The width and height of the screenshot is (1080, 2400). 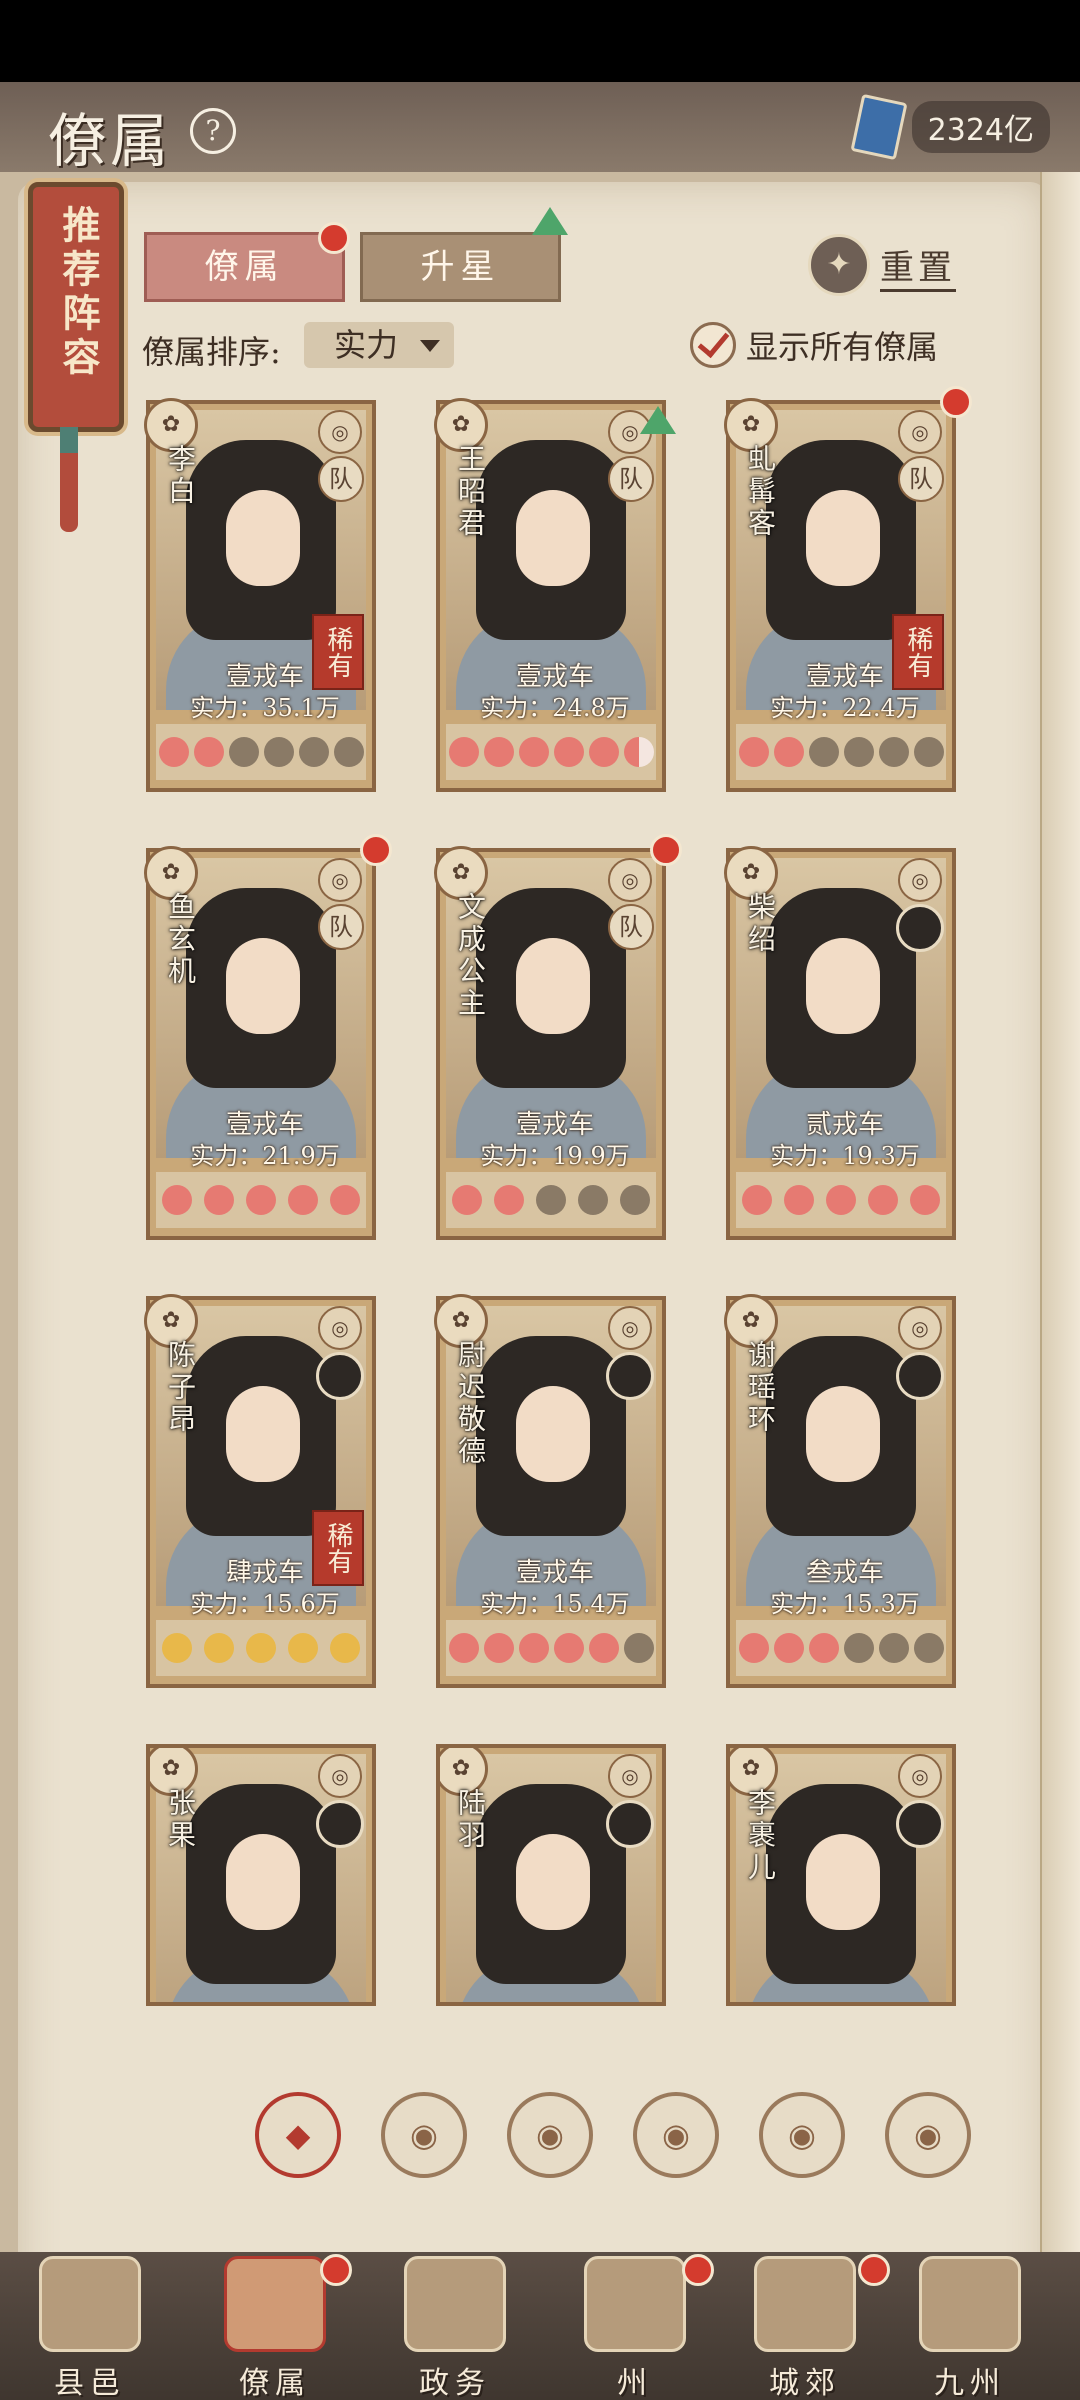 I want to click on retainer-card: ✿◎李裹儿叁戎车实力：11.7万, so click(x=841, y=1875).